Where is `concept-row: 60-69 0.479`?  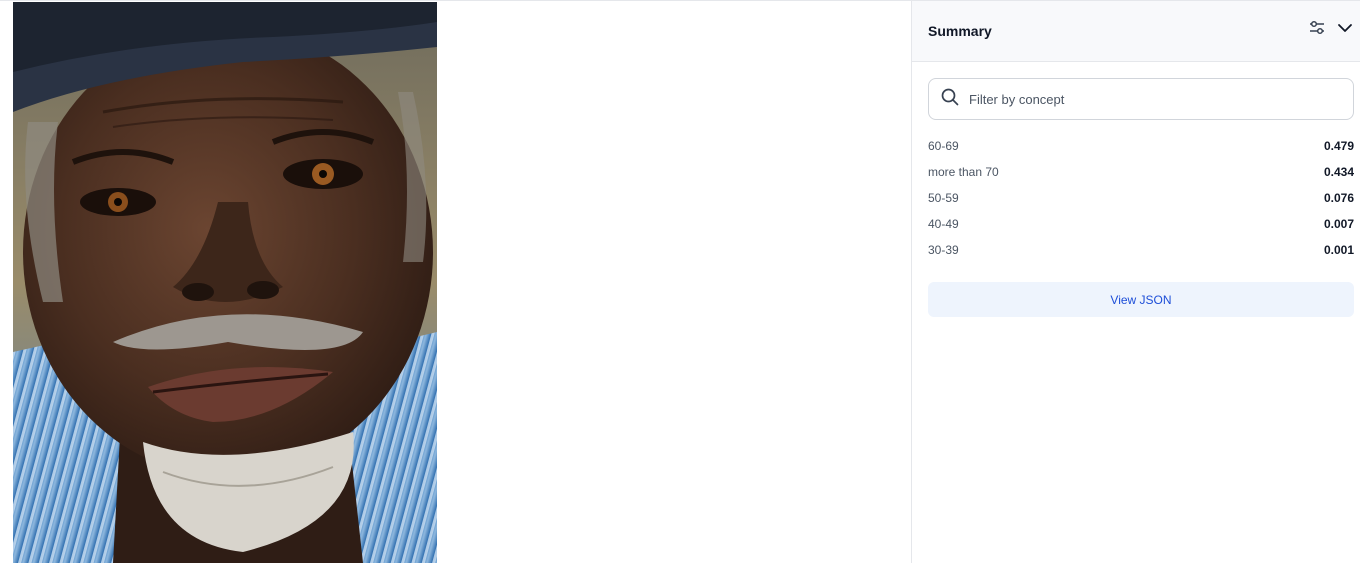 concept-row: 60-69 0.479 is located at coordinates (1141, 146).